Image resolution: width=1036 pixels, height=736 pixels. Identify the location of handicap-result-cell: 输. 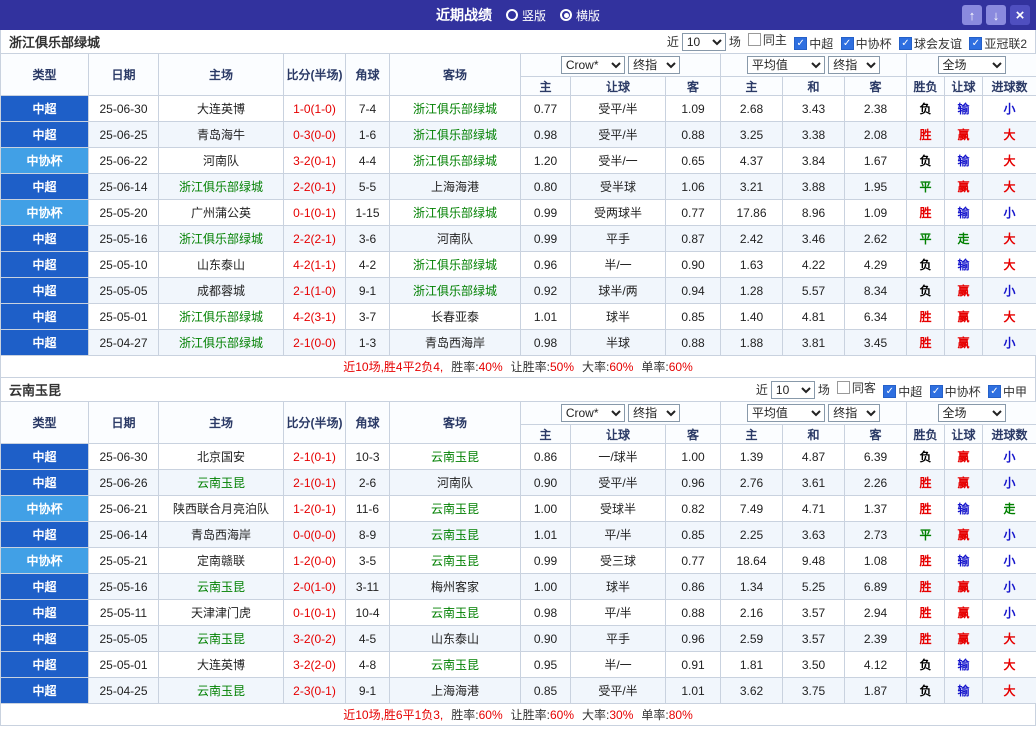
(964, 160).